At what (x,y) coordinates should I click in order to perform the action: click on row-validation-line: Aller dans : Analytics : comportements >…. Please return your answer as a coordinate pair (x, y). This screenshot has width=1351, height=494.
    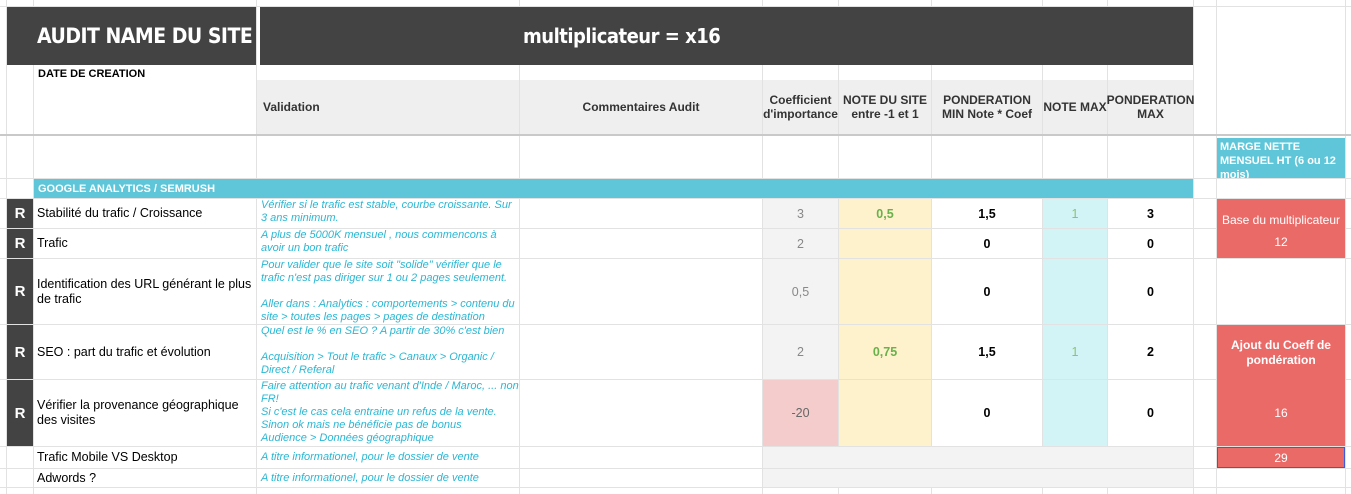
    Looking at the image, I should click on (388, 310).